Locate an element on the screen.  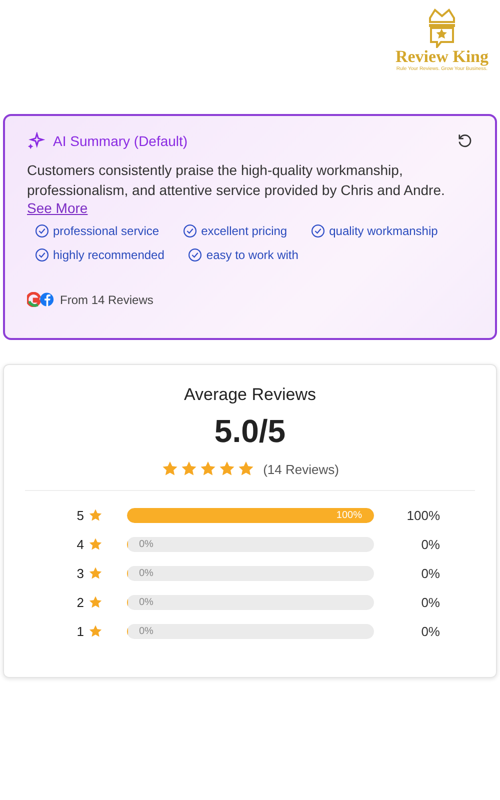
tag-label: professional service is located at coordinates (106, 231).